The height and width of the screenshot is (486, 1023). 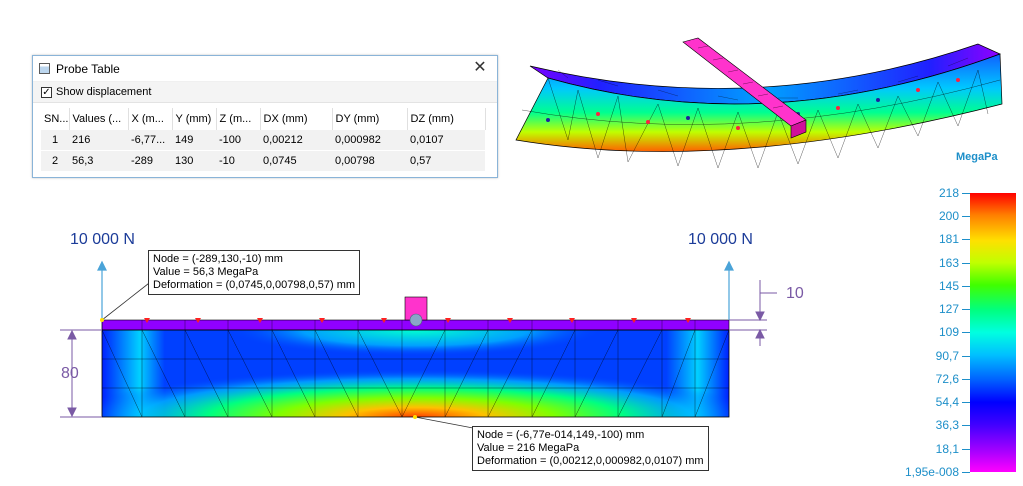 I want to click on cell-dy: 0,00798, so click(x=369, y=160).